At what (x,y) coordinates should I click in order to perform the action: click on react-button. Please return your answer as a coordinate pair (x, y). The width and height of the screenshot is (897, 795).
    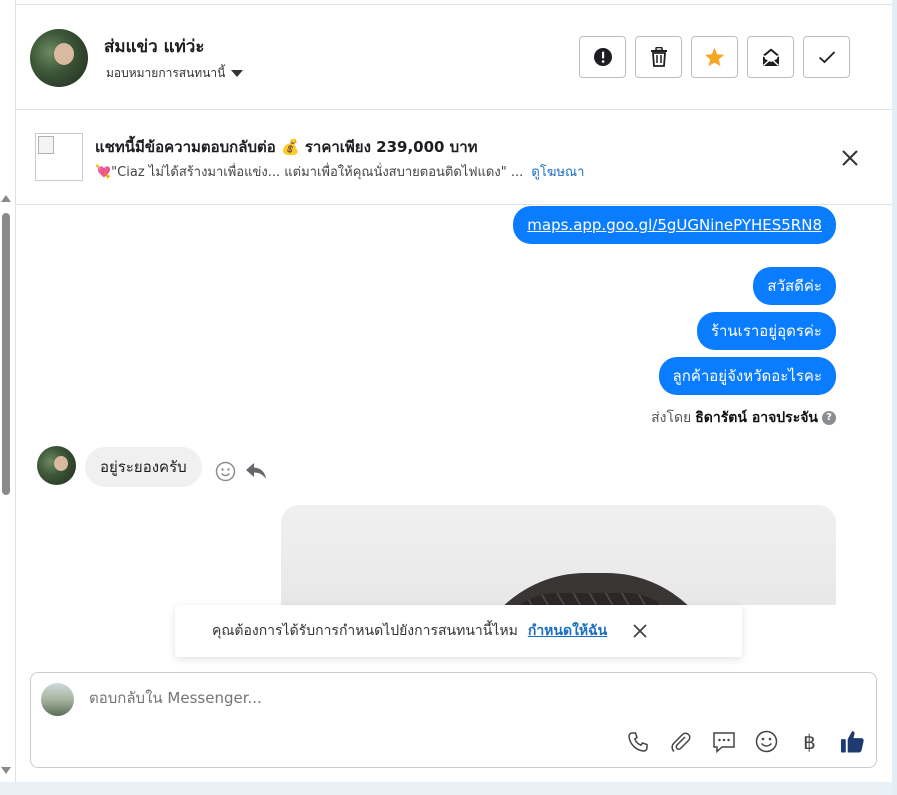
    Looking at the image, I should click on (225, 473).